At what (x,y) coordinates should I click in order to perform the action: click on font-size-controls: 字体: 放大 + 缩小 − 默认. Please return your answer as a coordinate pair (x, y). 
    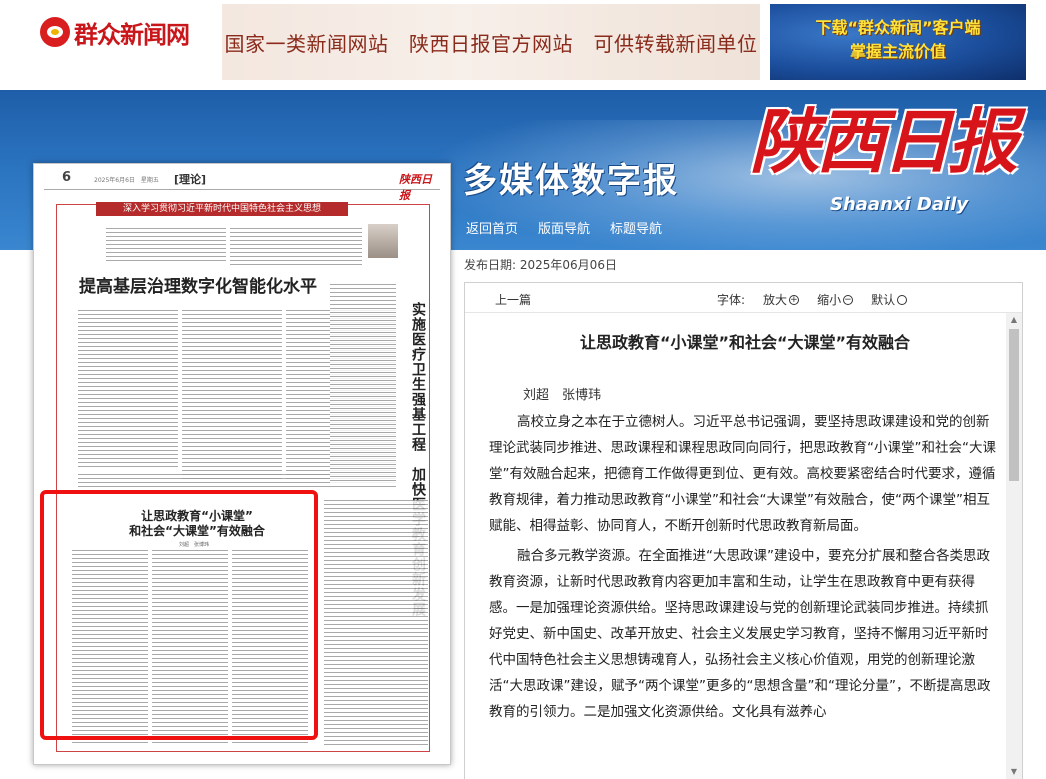
    Looking at the image, I should click on (812, 299).